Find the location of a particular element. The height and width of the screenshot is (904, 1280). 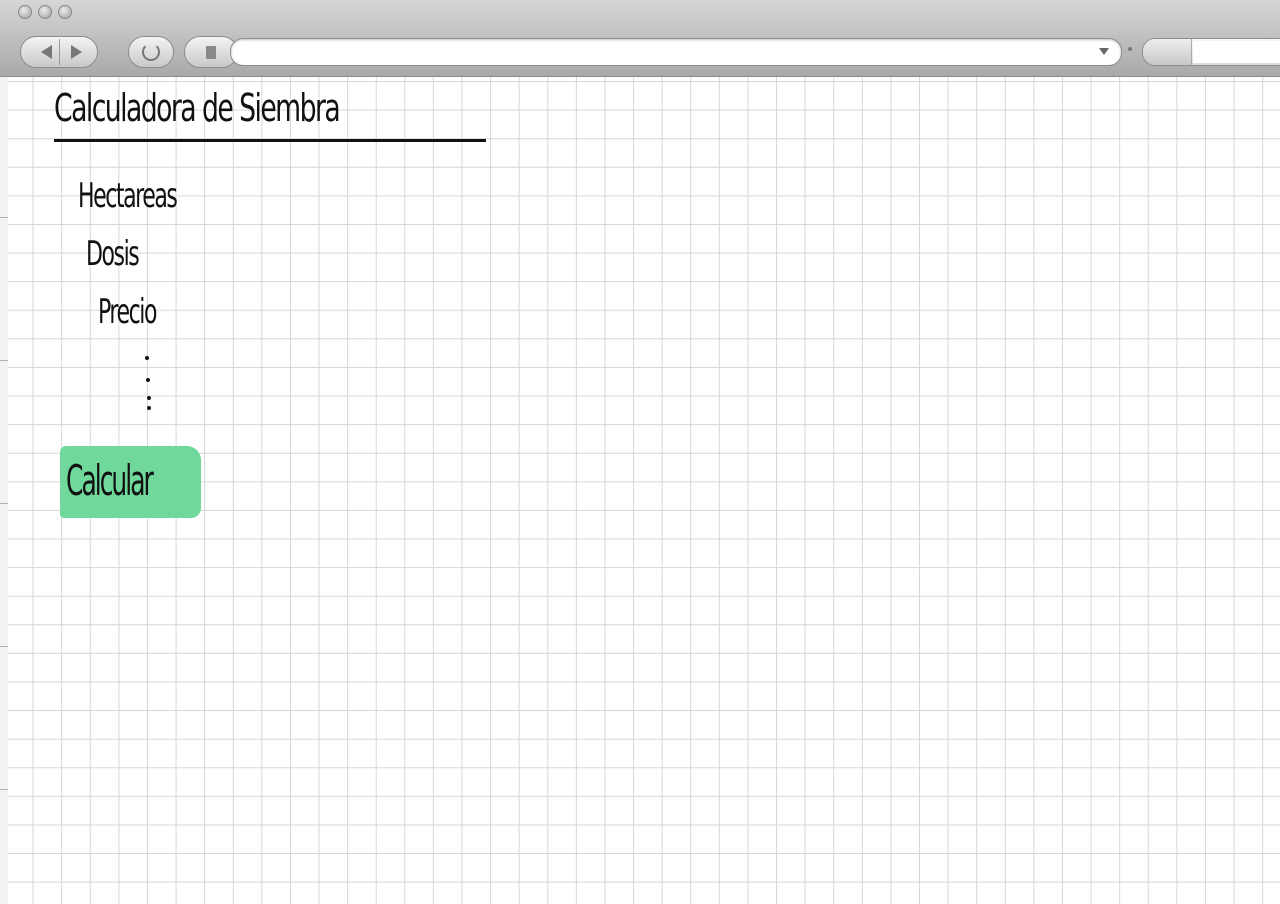

toolbar-separator-dot is located at coordinates (1130, 49).